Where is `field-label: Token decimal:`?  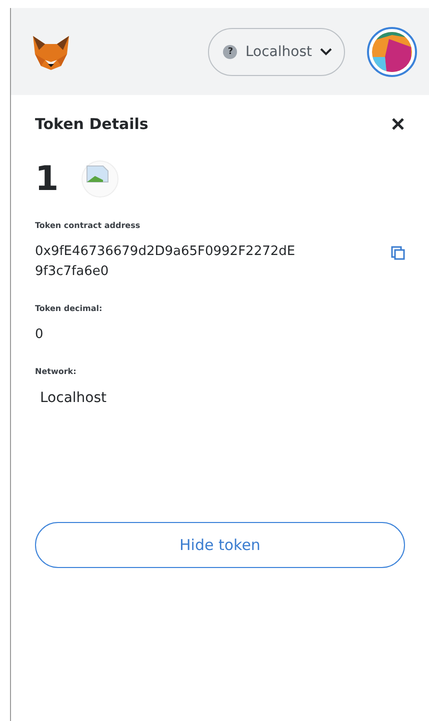
field-label: Token decimal: is located at coordinates (69, 308).